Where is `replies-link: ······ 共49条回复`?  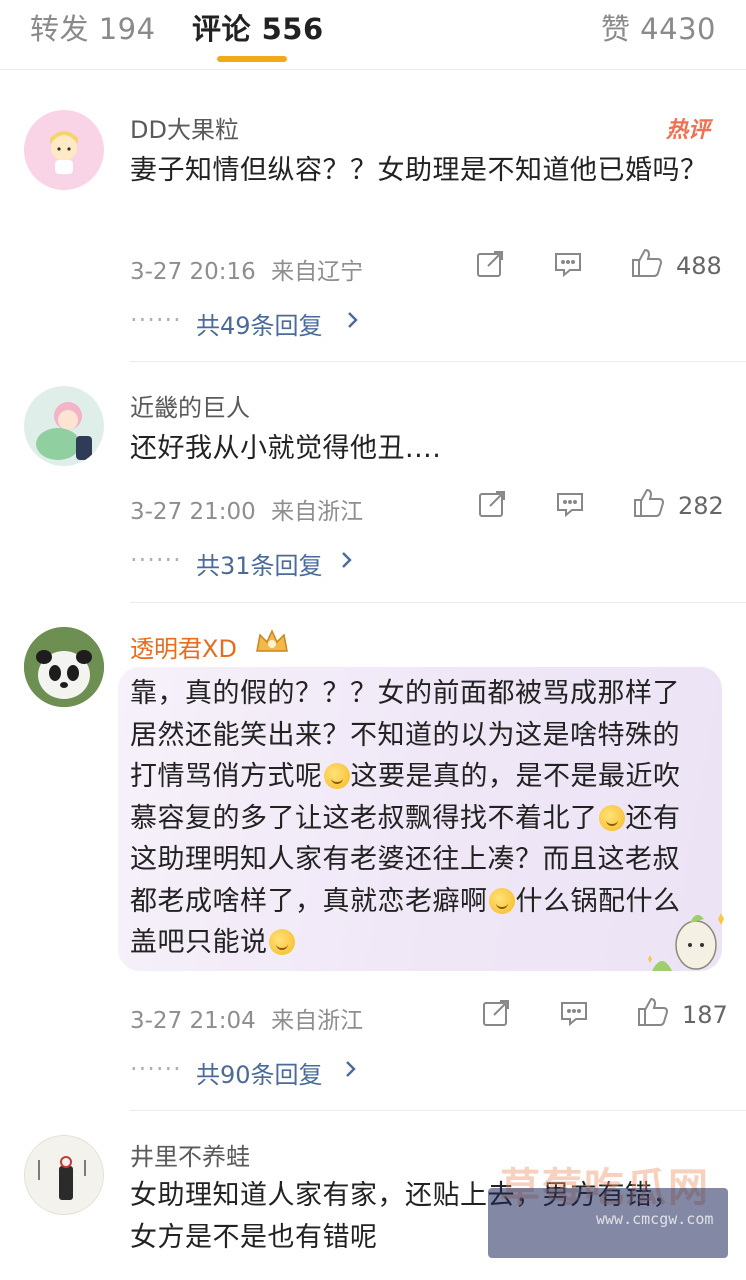 replies-link: ······ 共49条回复 is located at coordinates (244, 323).